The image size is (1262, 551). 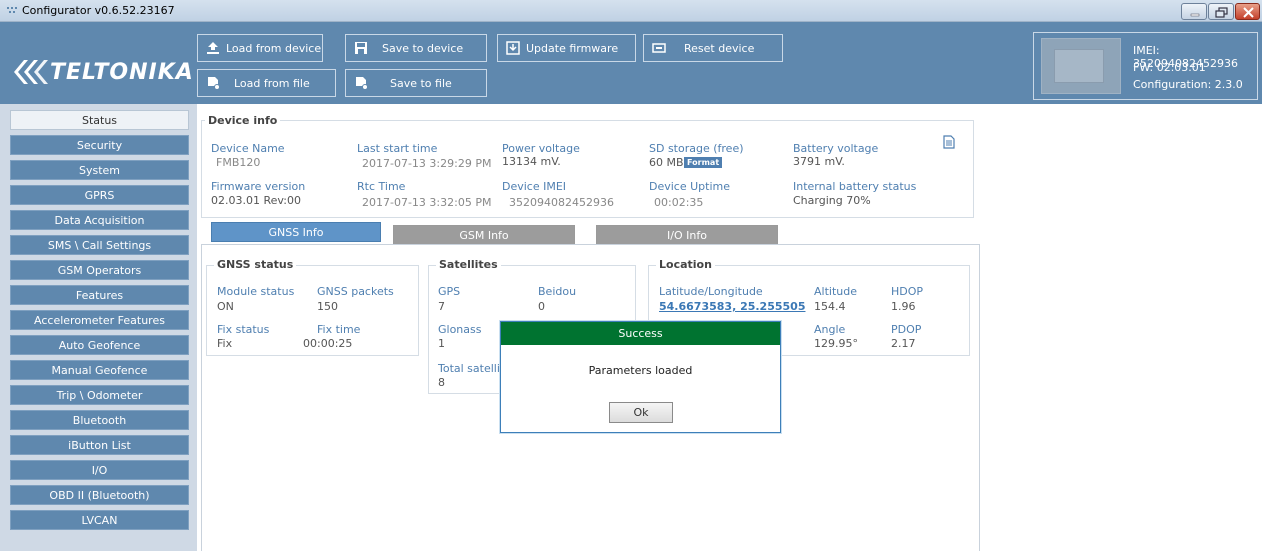 What do you see at coordinates (441, 306) in the screenshot?
I see `gps-value: 7` at bounding box center [441, 306].